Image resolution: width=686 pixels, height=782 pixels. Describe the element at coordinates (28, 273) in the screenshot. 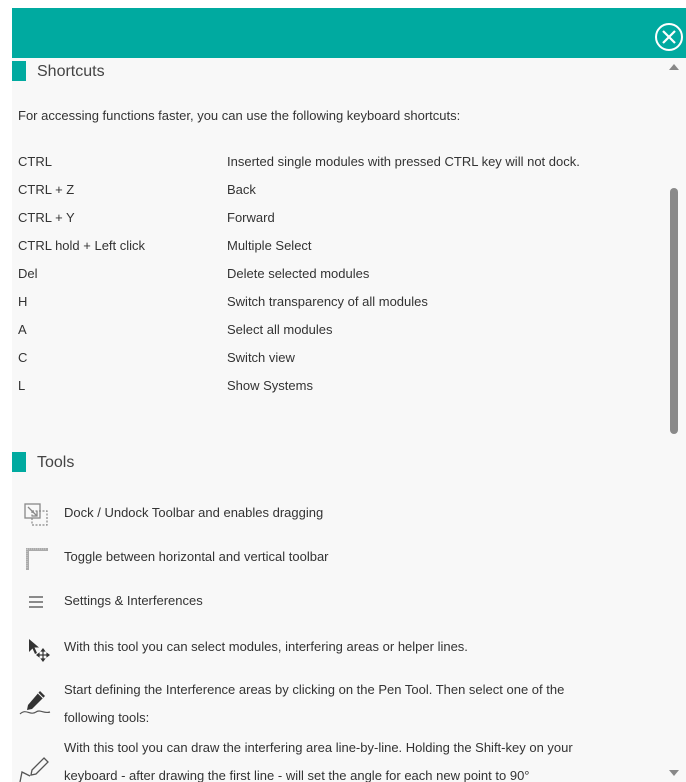

I see `shortcut-key: Del` at that location.